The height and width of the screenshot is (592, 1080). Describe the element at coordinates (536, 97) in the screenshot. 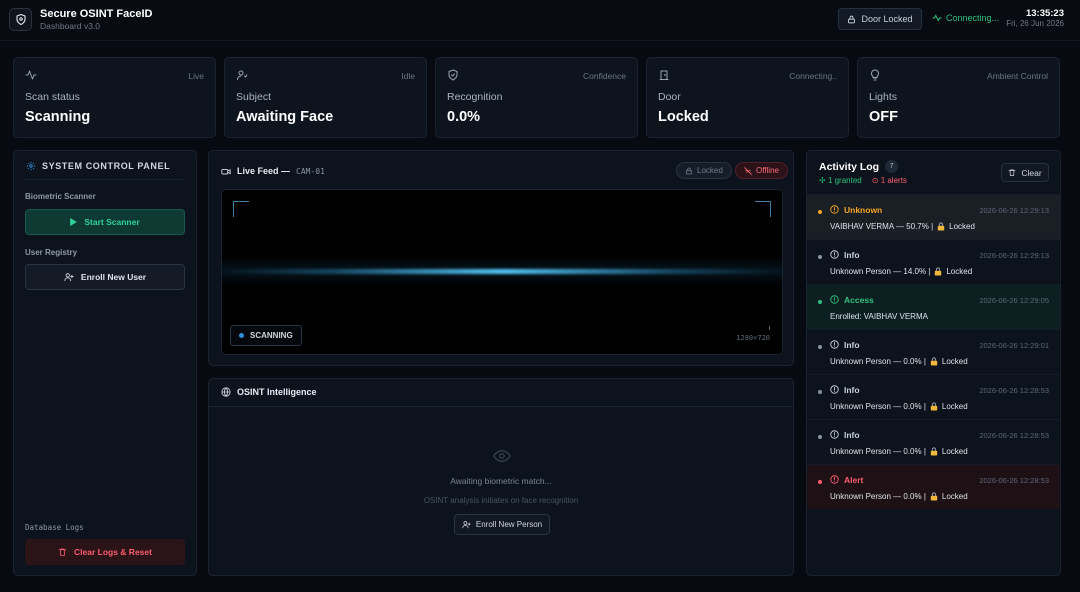

I see `stat-card-recognition: Confidence Recognition 0.0%` at that location.